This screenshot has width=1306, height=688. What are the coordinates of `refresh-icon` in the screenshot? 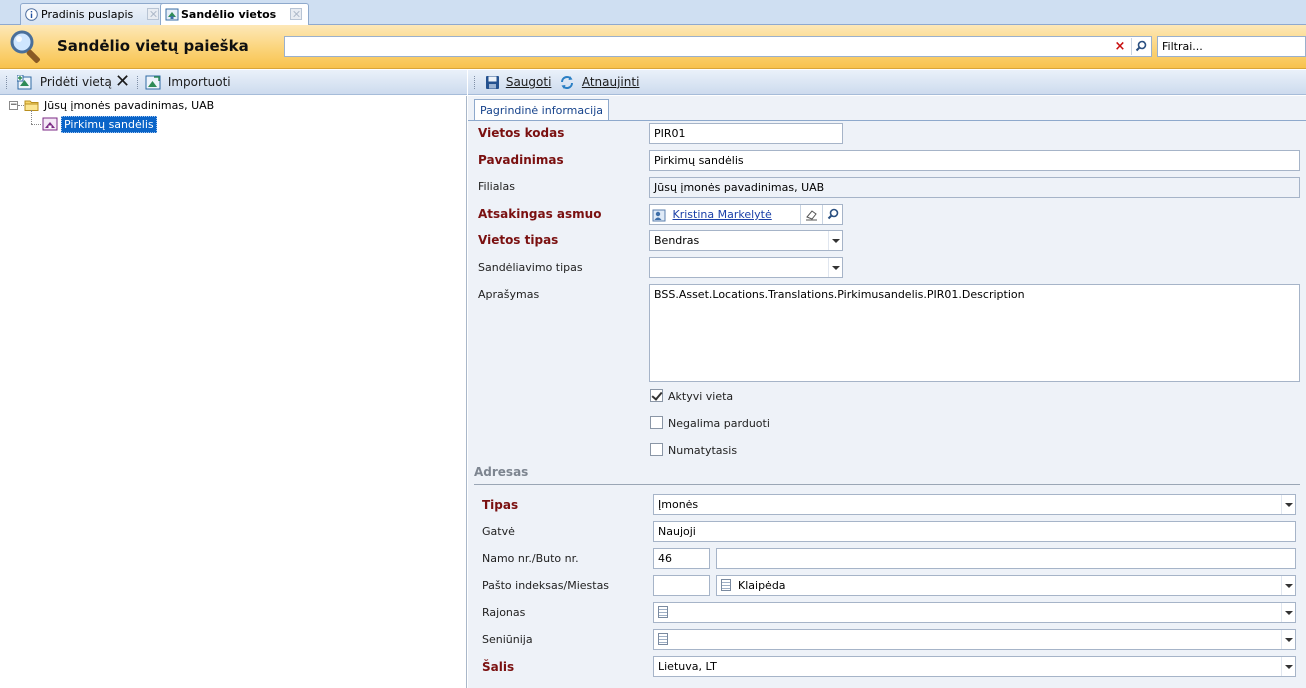 It's located at (567, 82).